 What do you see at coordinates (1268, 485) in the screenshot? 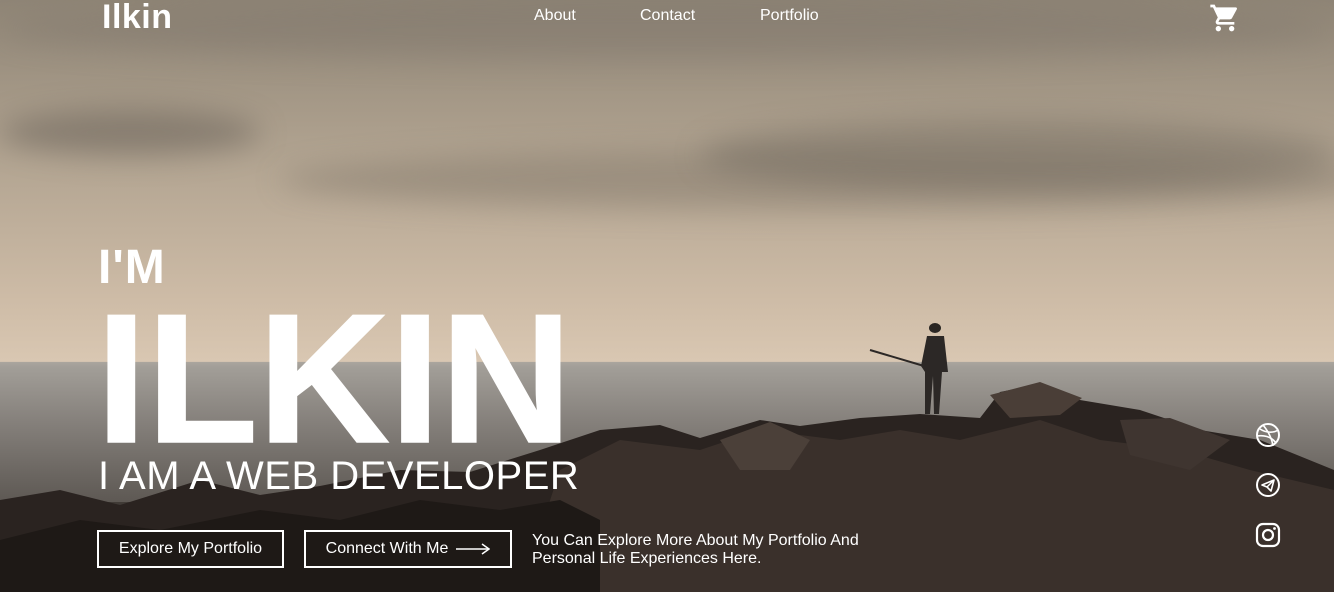
I see `telegram-icon` at bounding box center [1268, 485].